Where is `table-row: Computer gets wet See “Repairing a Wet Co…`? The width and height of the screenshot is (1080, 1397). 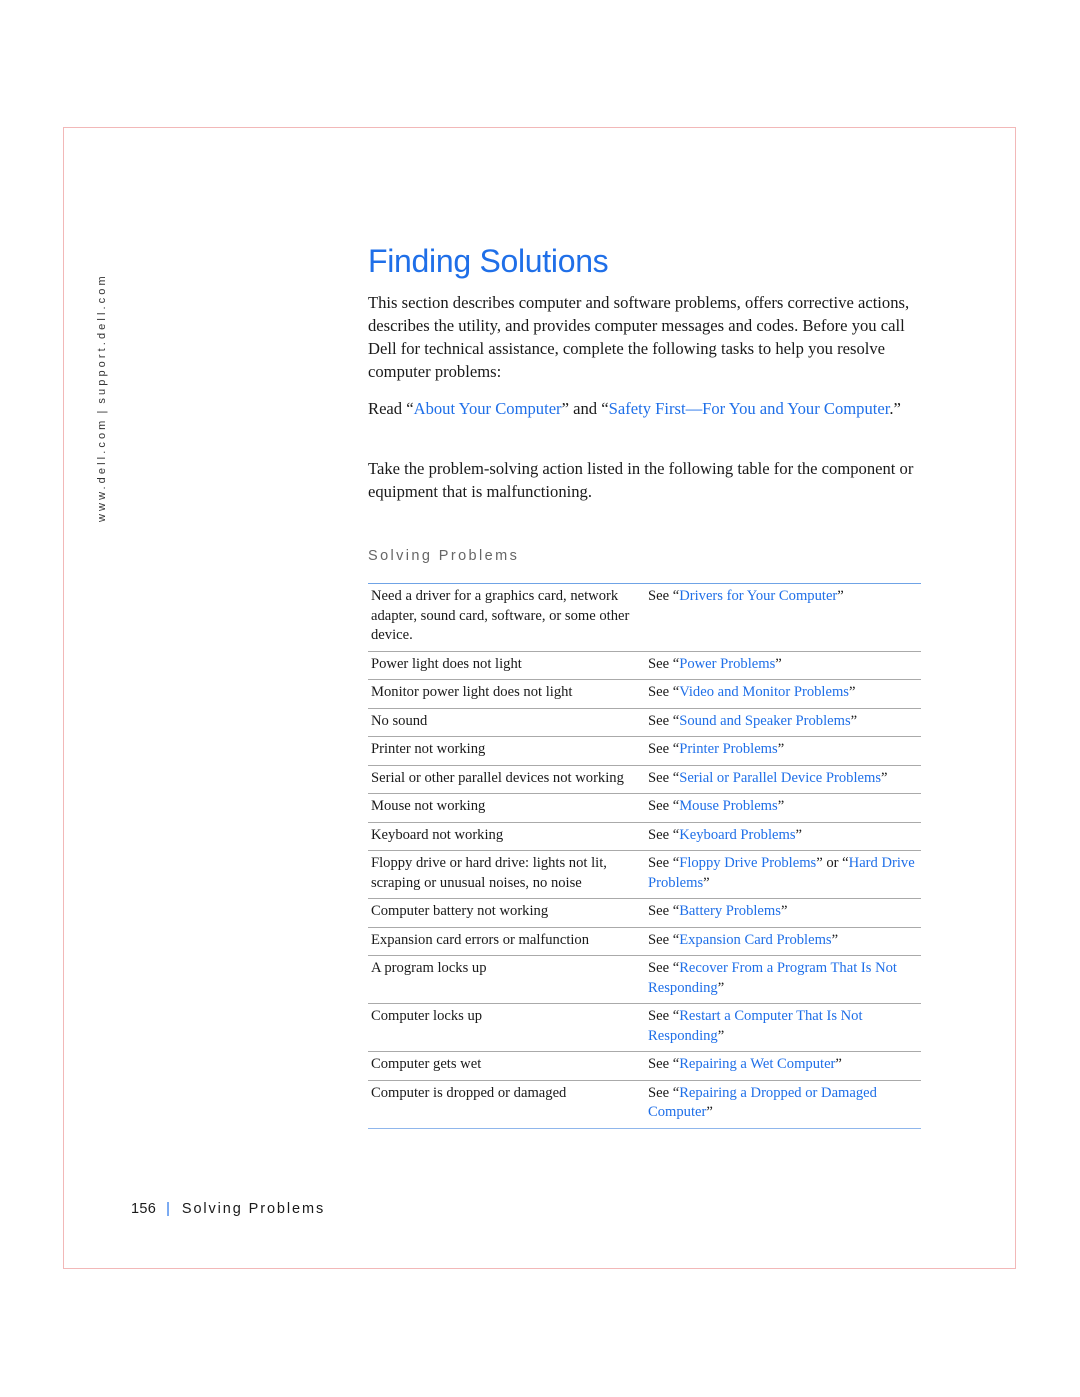
table-row: Computer gets wet See “Repairing a Wet Co… is located at coordinates (644, 1065).